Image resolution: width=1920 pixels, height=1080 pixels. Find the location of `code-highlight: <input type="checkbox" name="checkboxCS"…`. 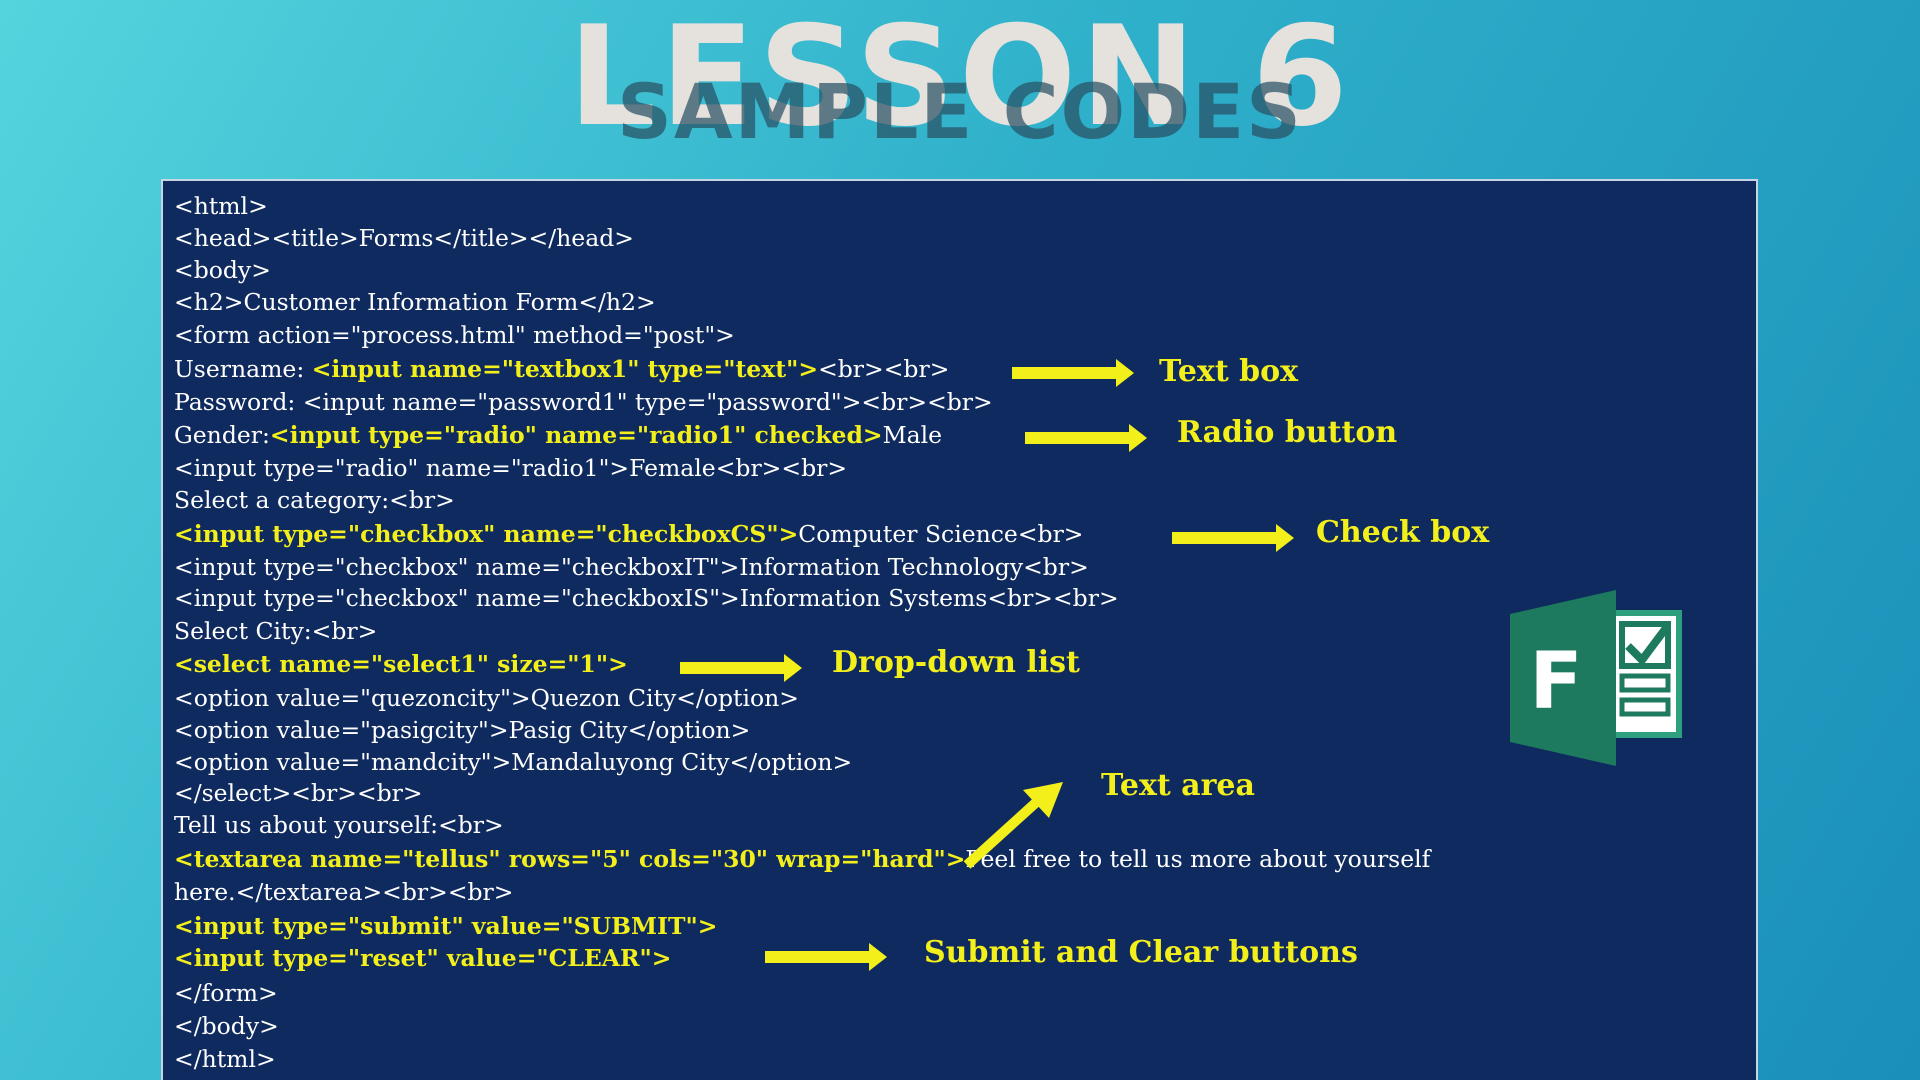

code-highlight: <input type="checkbox" name="checkboxCS"… is located at coordinates (486, 534).